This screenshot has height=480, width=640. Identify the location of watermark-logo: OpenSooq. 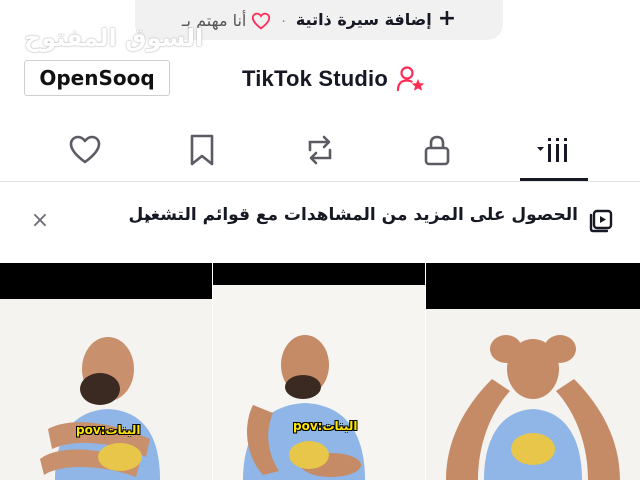
(97, 78).